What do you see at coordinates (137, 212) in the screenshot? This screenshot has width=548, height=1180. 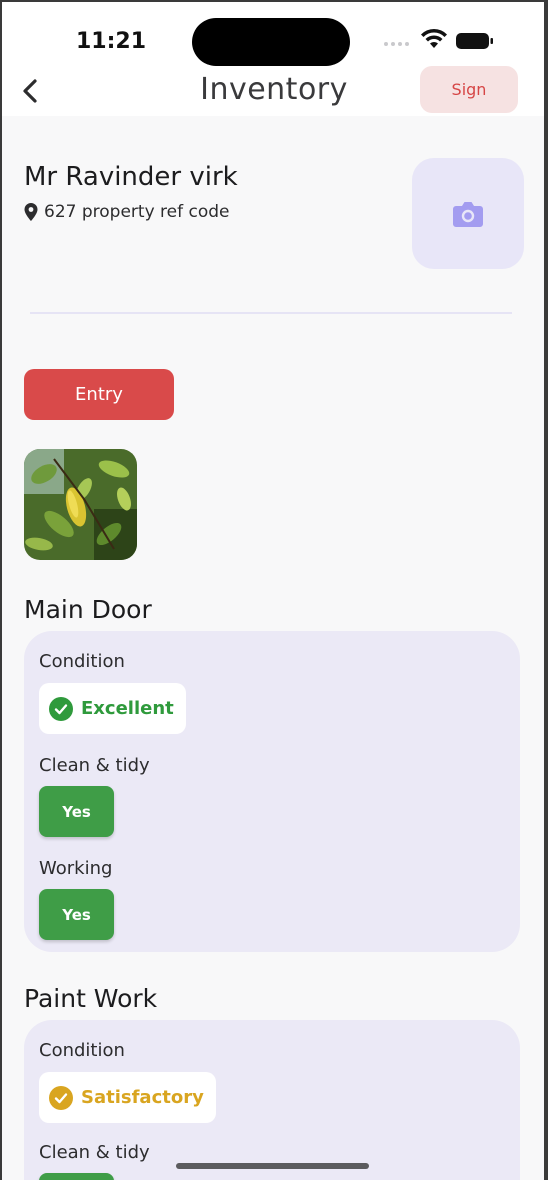 I see `address-text: 627 property ref code` at bounding box center [137, 212].